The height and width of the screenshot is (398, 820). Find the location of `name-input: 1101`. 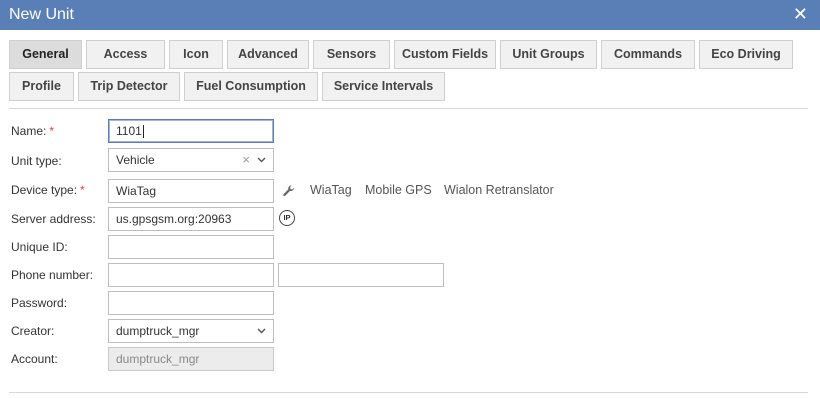

name-input: 1101 is located at coordinates (191, 131).